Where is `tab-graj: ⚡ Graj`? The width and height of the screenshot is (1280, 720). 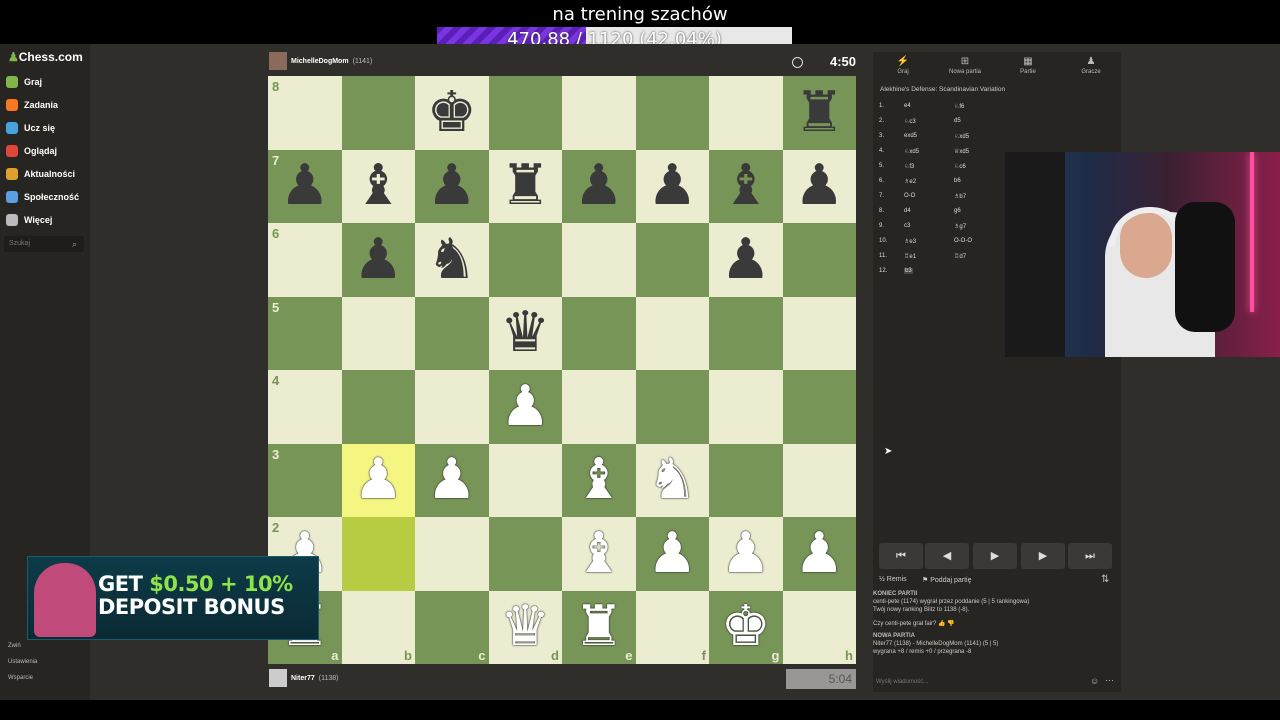 tab-graj: ⚡ Graj is located at coordinates (903, 65).